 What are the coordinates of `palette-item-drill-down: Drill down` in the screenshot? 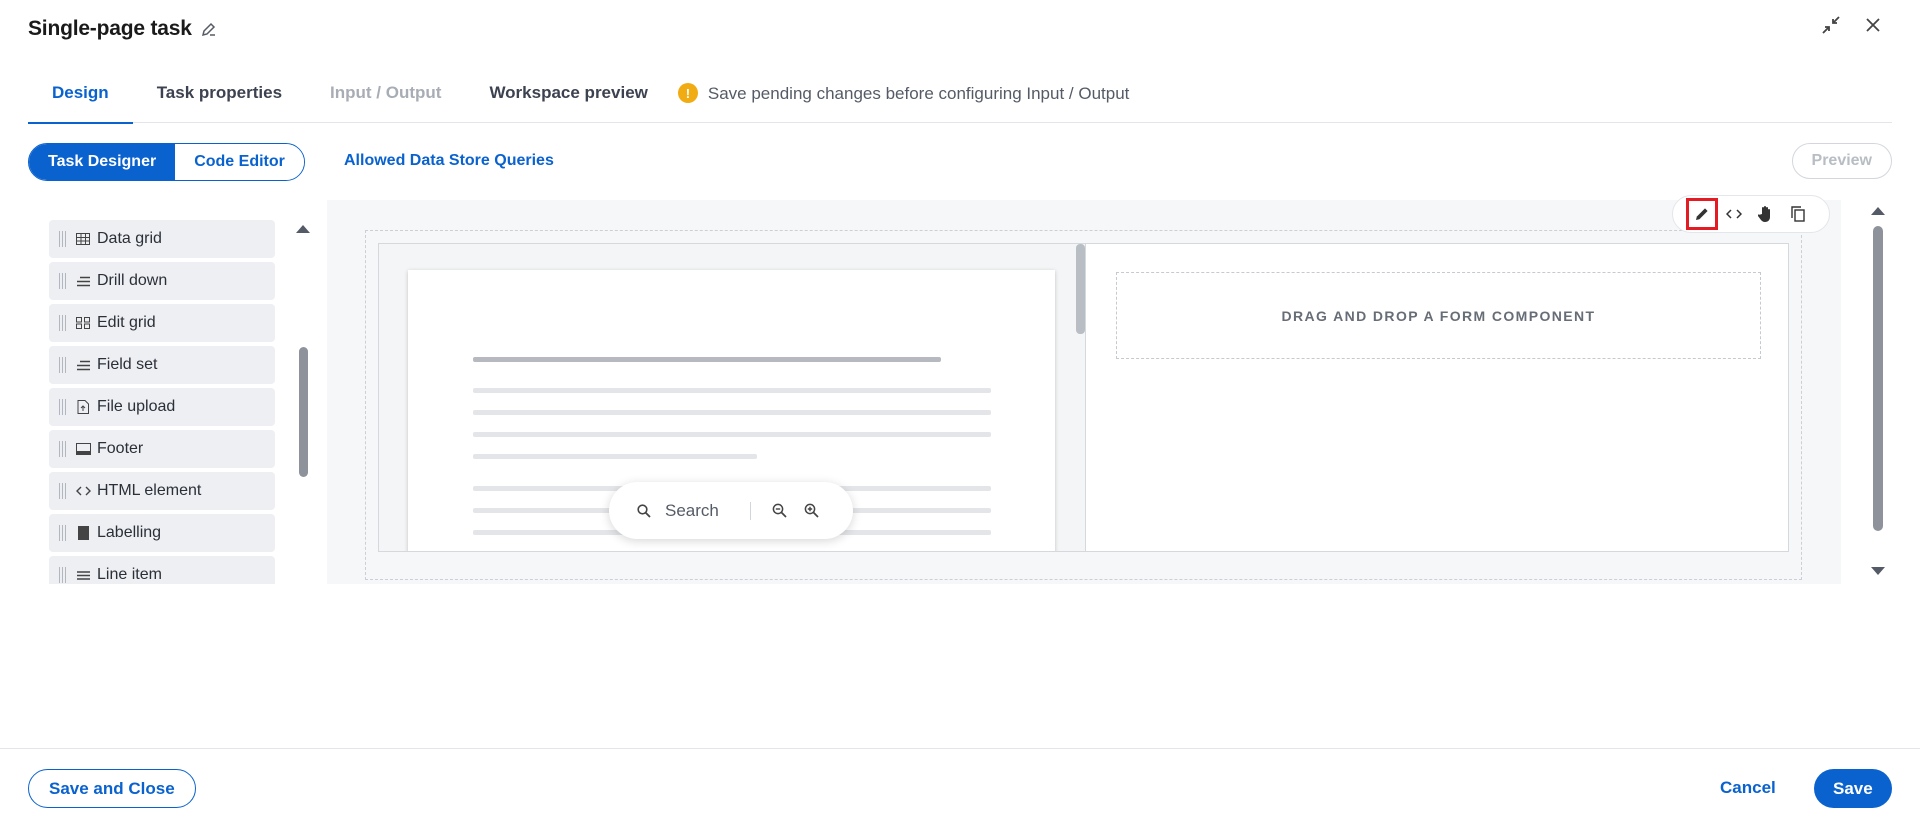 It's located at (162, 281).